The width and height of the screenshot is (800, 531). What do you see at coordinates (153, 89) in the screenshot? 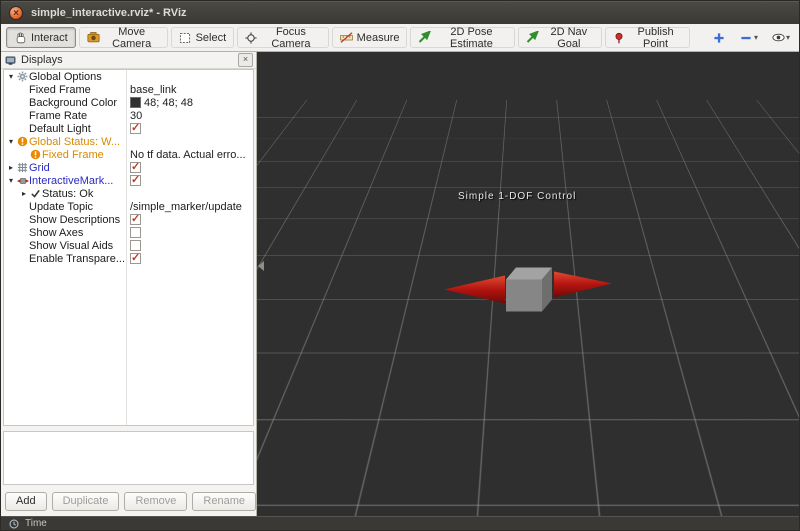
I see `property-value: base_link` at bounding box center [153, 89].